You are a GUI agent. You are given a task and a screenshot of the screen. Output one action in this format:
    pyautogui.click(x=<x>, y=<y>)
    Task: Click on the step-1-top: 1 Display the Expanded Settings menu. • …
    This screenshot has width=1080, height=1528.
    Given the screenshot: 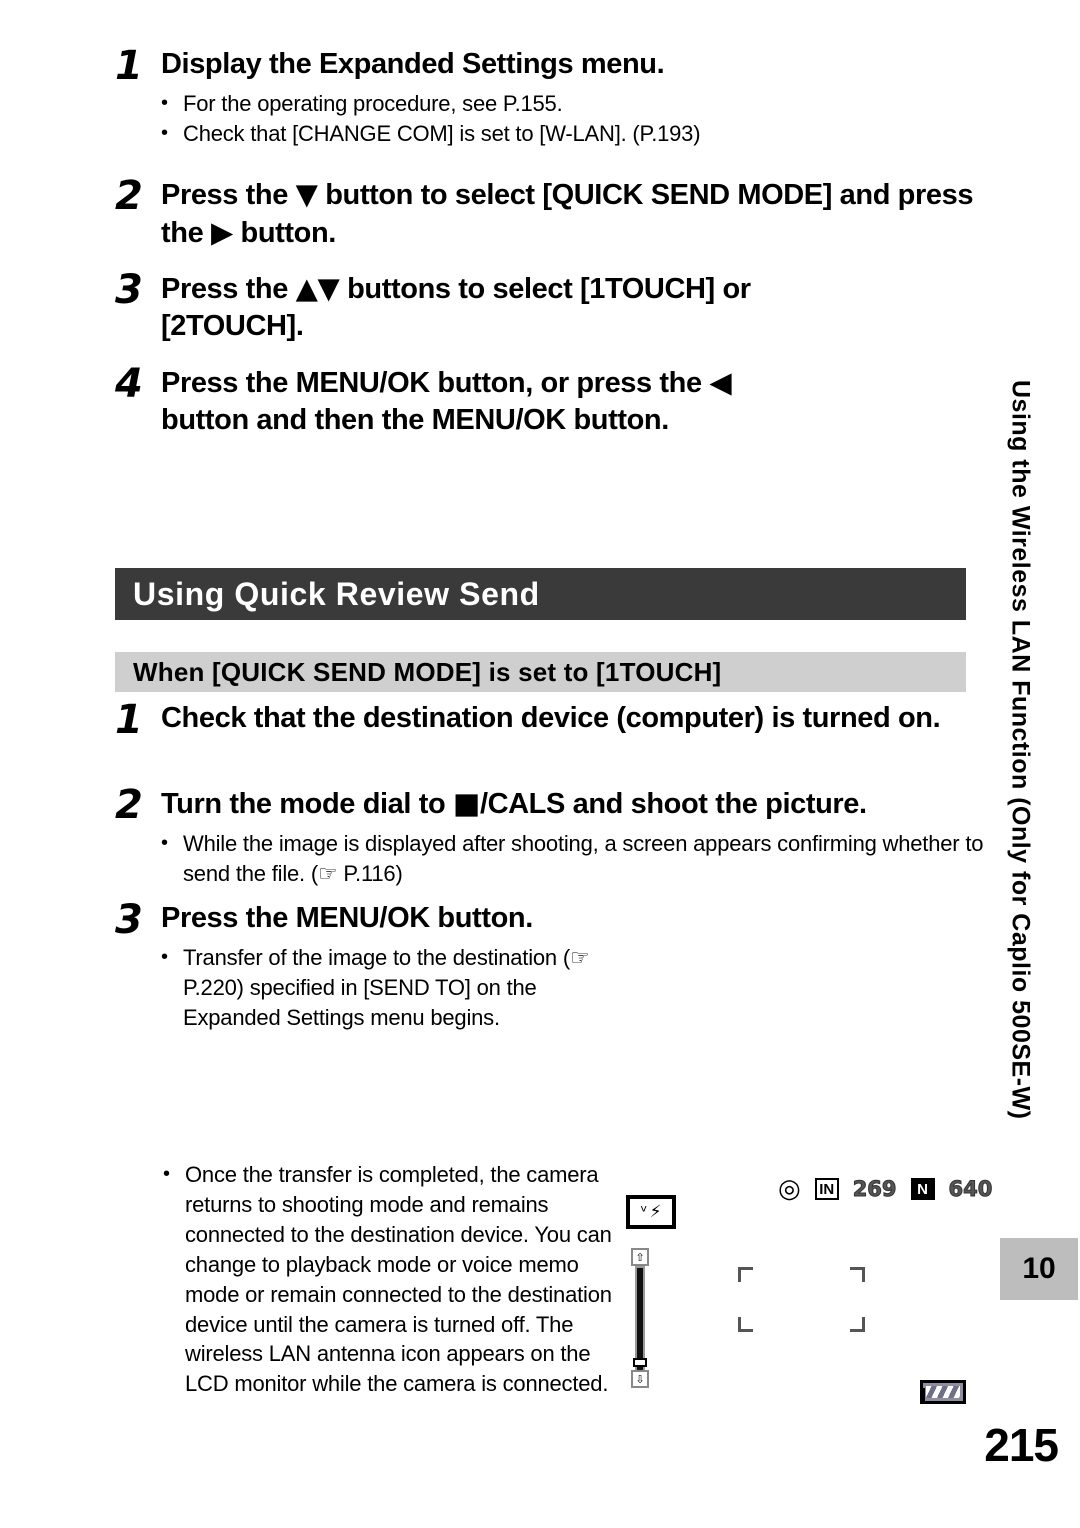 What is the action you would take?
    pyautogui.click(x=550, y=97)
    